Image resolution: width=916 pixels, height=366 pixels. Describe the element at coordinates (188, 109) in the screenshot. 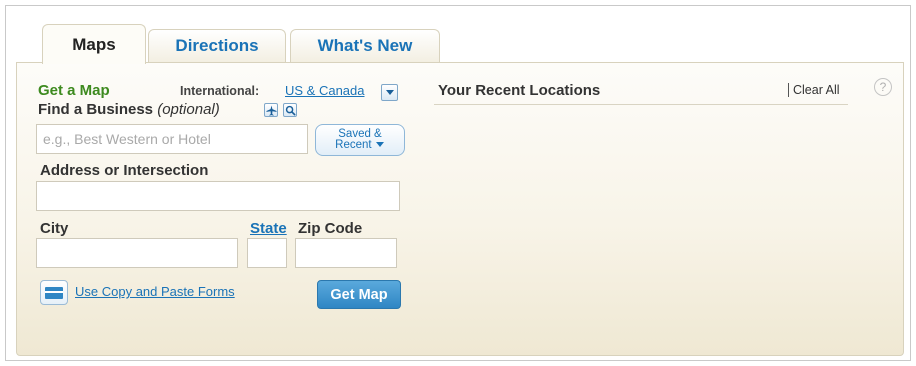

I see `optional-label: (optional)` at that location.